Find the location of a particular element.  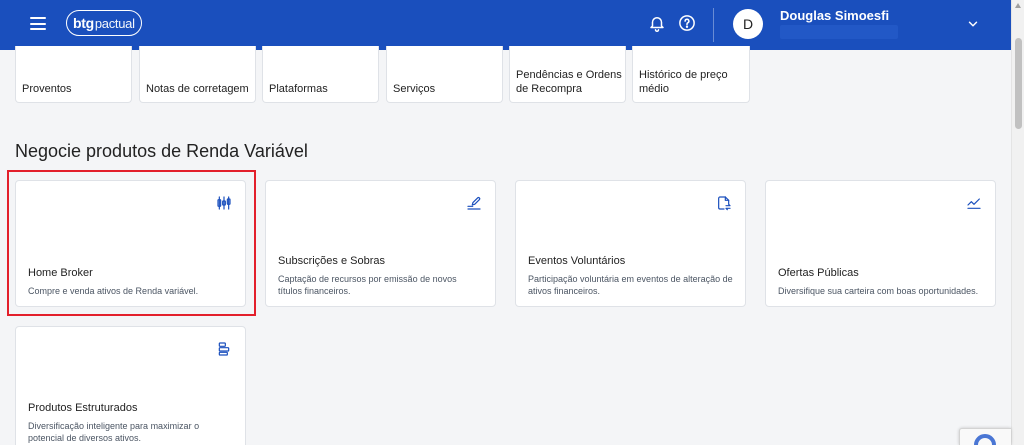

page-scrollbar is located at coordinates (1017, 222).